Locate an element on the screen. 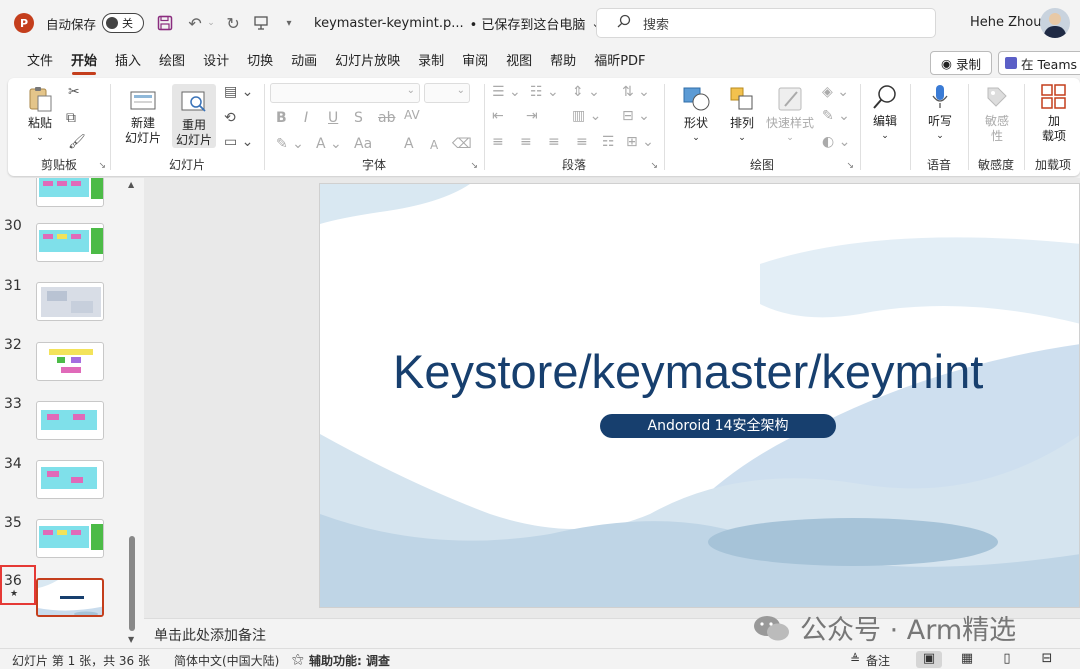 The width and height of the screenshot is (1080, 669). layout-icon: ▤ ⌄ is located at coordinates (238, 92).